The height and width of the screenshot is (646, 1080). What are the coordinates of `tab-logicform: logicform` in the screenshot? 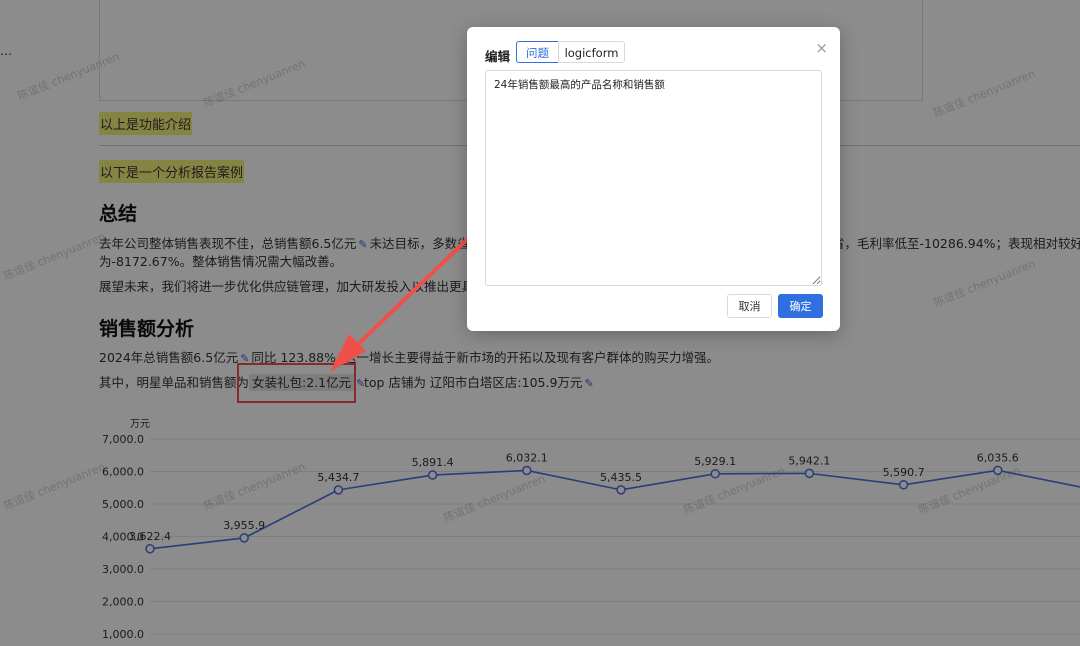 It's located at (591, 52).